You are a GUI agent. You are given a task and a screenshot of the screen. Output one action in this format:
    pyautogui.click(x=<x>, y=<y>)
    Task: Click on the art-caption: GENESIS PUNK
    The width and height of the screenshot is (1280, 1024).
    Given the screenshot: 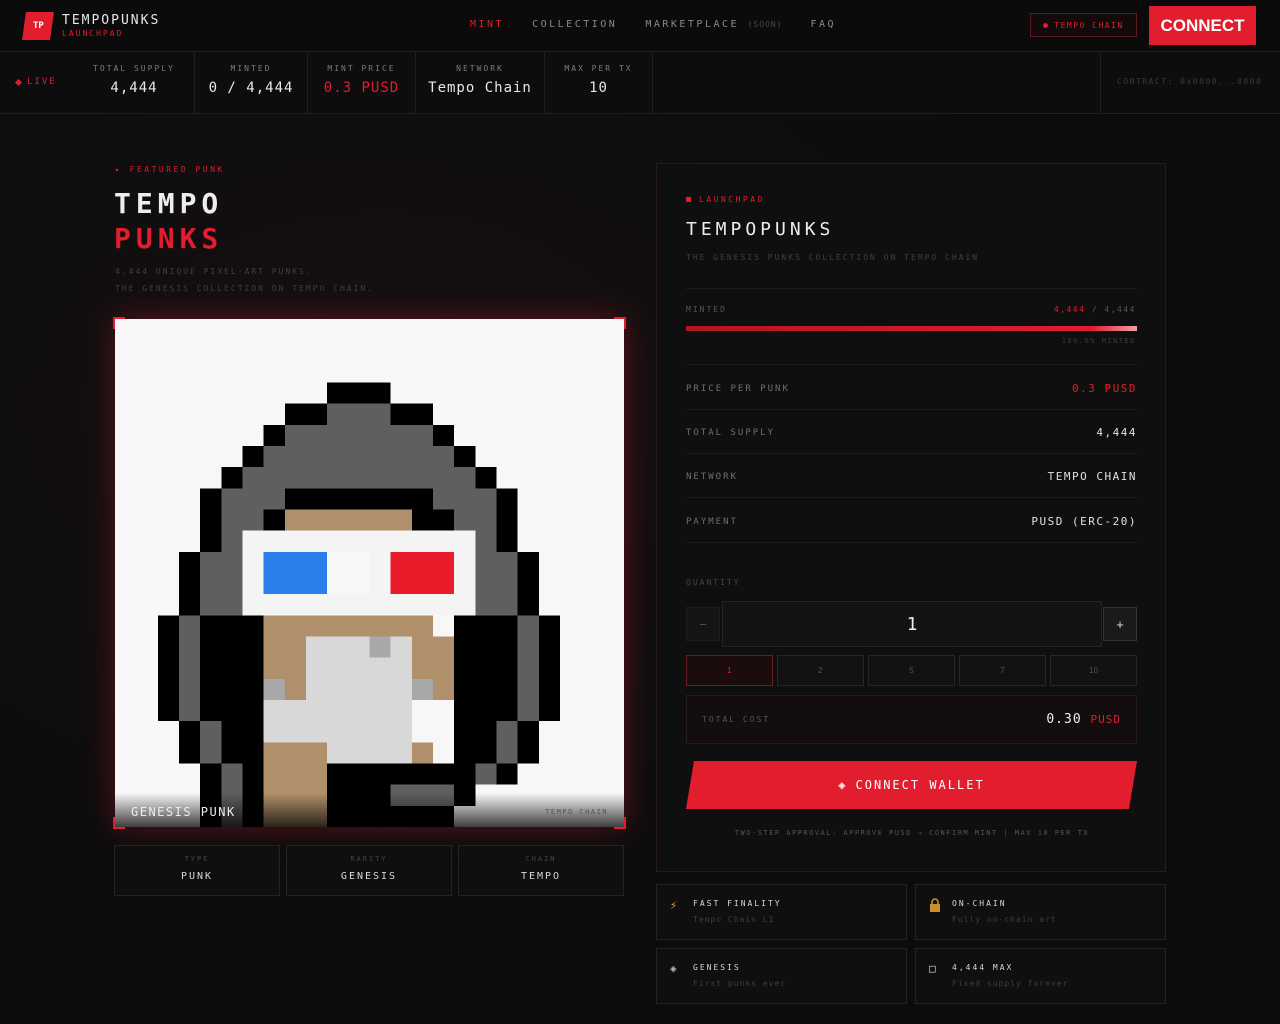 What is the action you would take?
    pyautogui.click(x=183, y=812)
    